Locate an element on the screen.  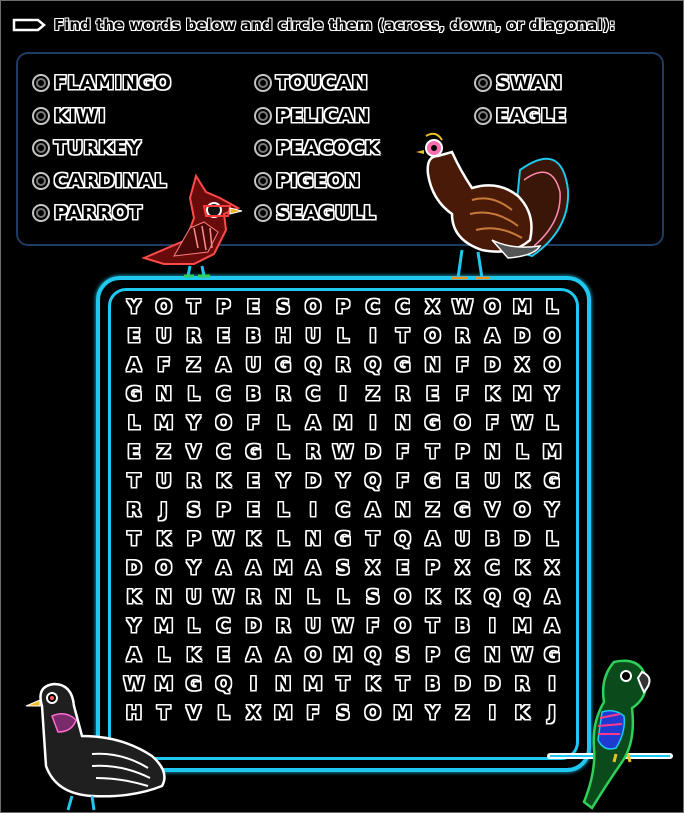
word-bank-item: TURKEY is located at coordinates (86, 148).